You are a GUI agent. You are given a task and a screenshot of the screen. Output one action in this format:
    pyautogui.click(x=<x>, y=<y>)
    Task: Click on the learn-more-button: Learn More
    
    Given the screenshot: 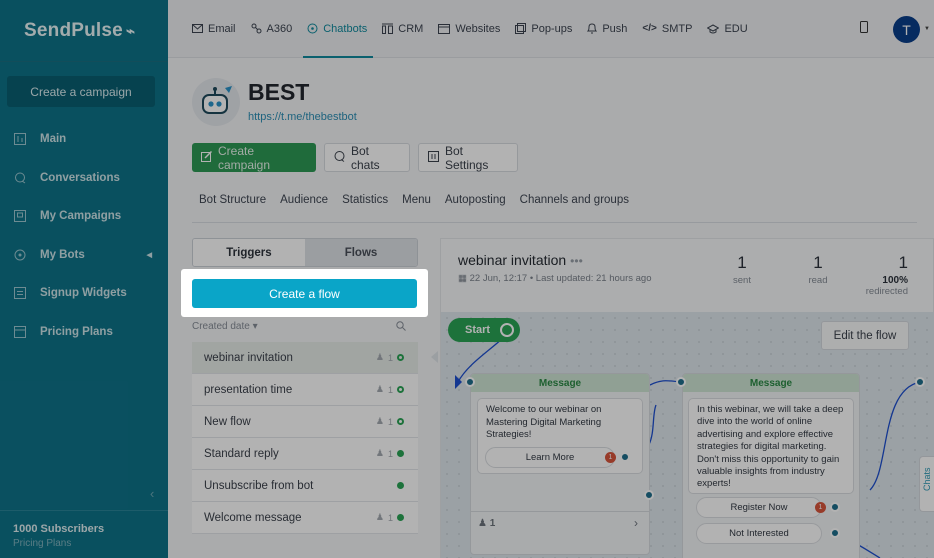 What is the action you would take?
    pyautogui.click(x=550, y=457)
    